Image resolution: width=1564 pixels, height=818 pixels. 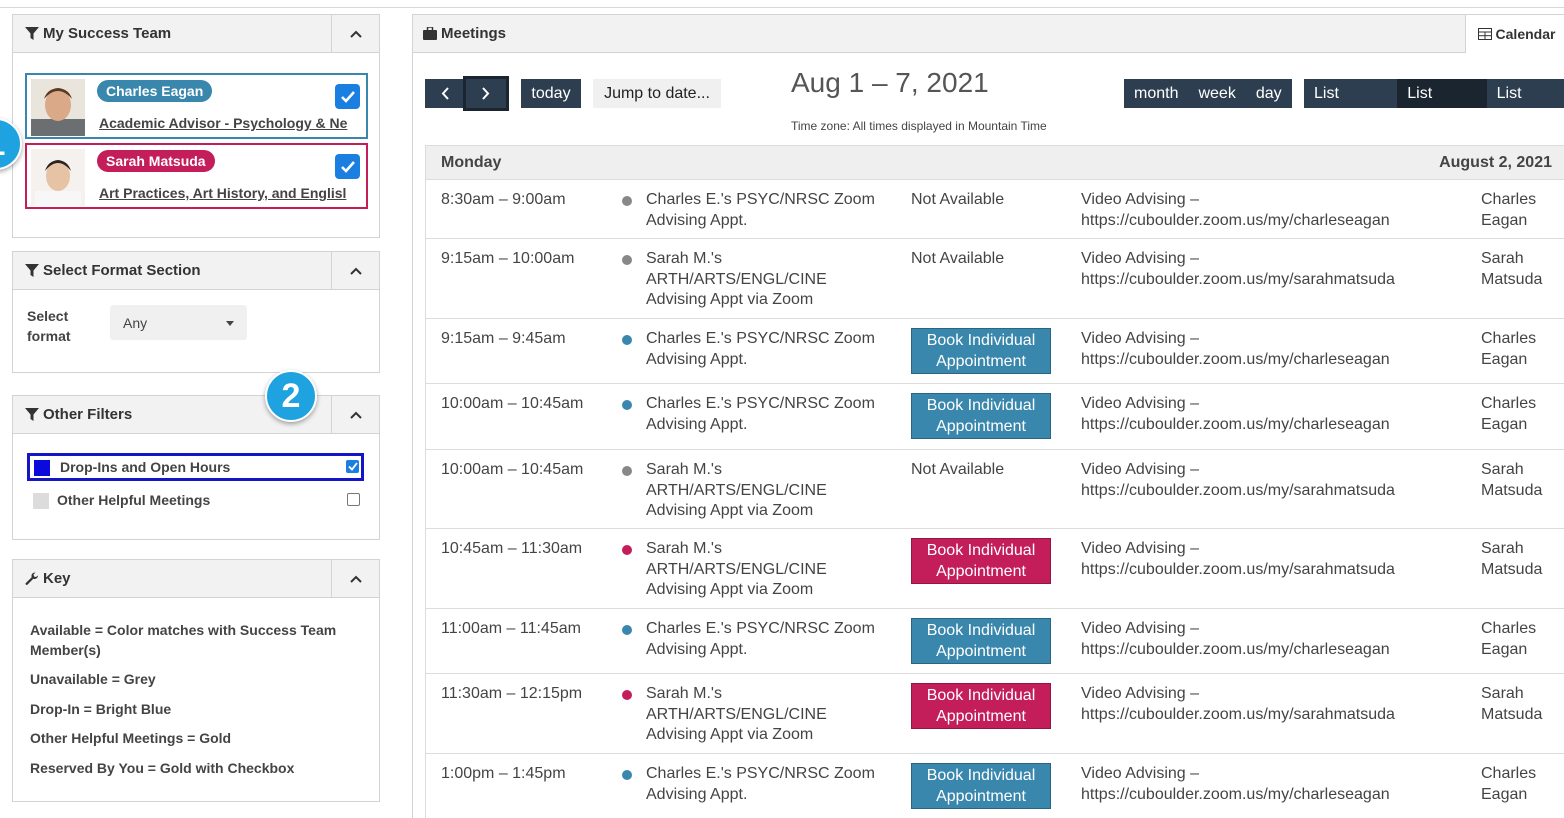 I want to click on event-time: 10:00am – 10:45am, so click(x=512, y=403).